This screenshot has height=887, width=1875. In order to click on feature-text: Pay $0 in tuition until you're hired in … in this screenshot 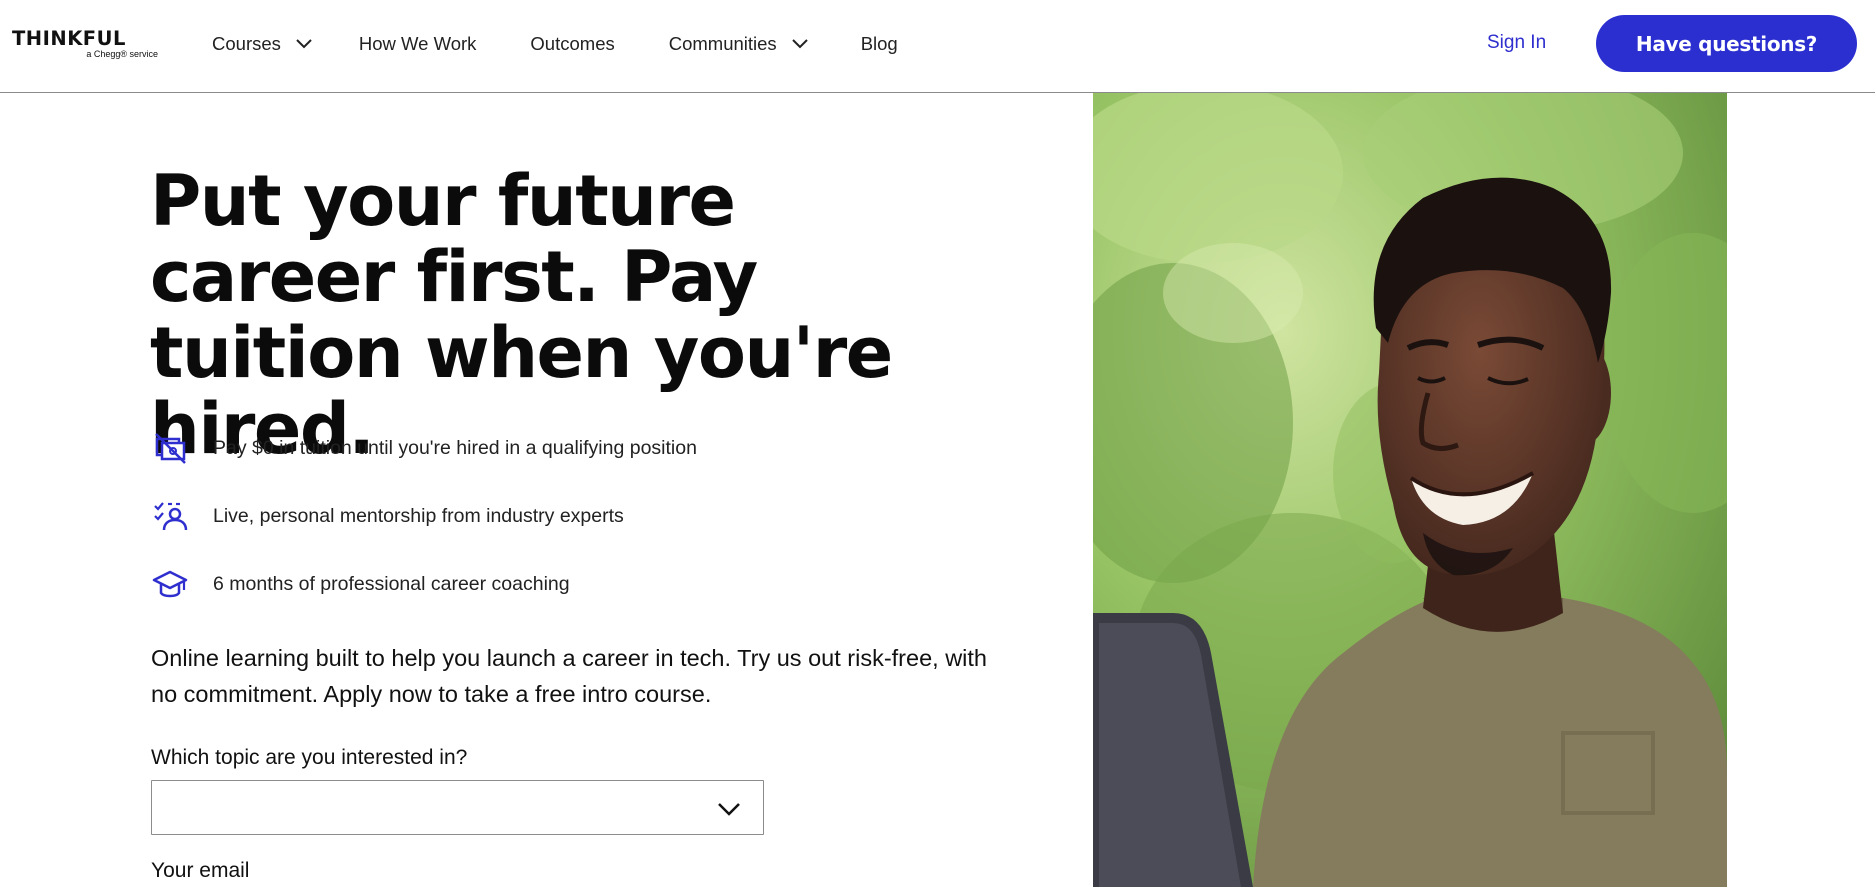, I will do `click(455, 447)`.